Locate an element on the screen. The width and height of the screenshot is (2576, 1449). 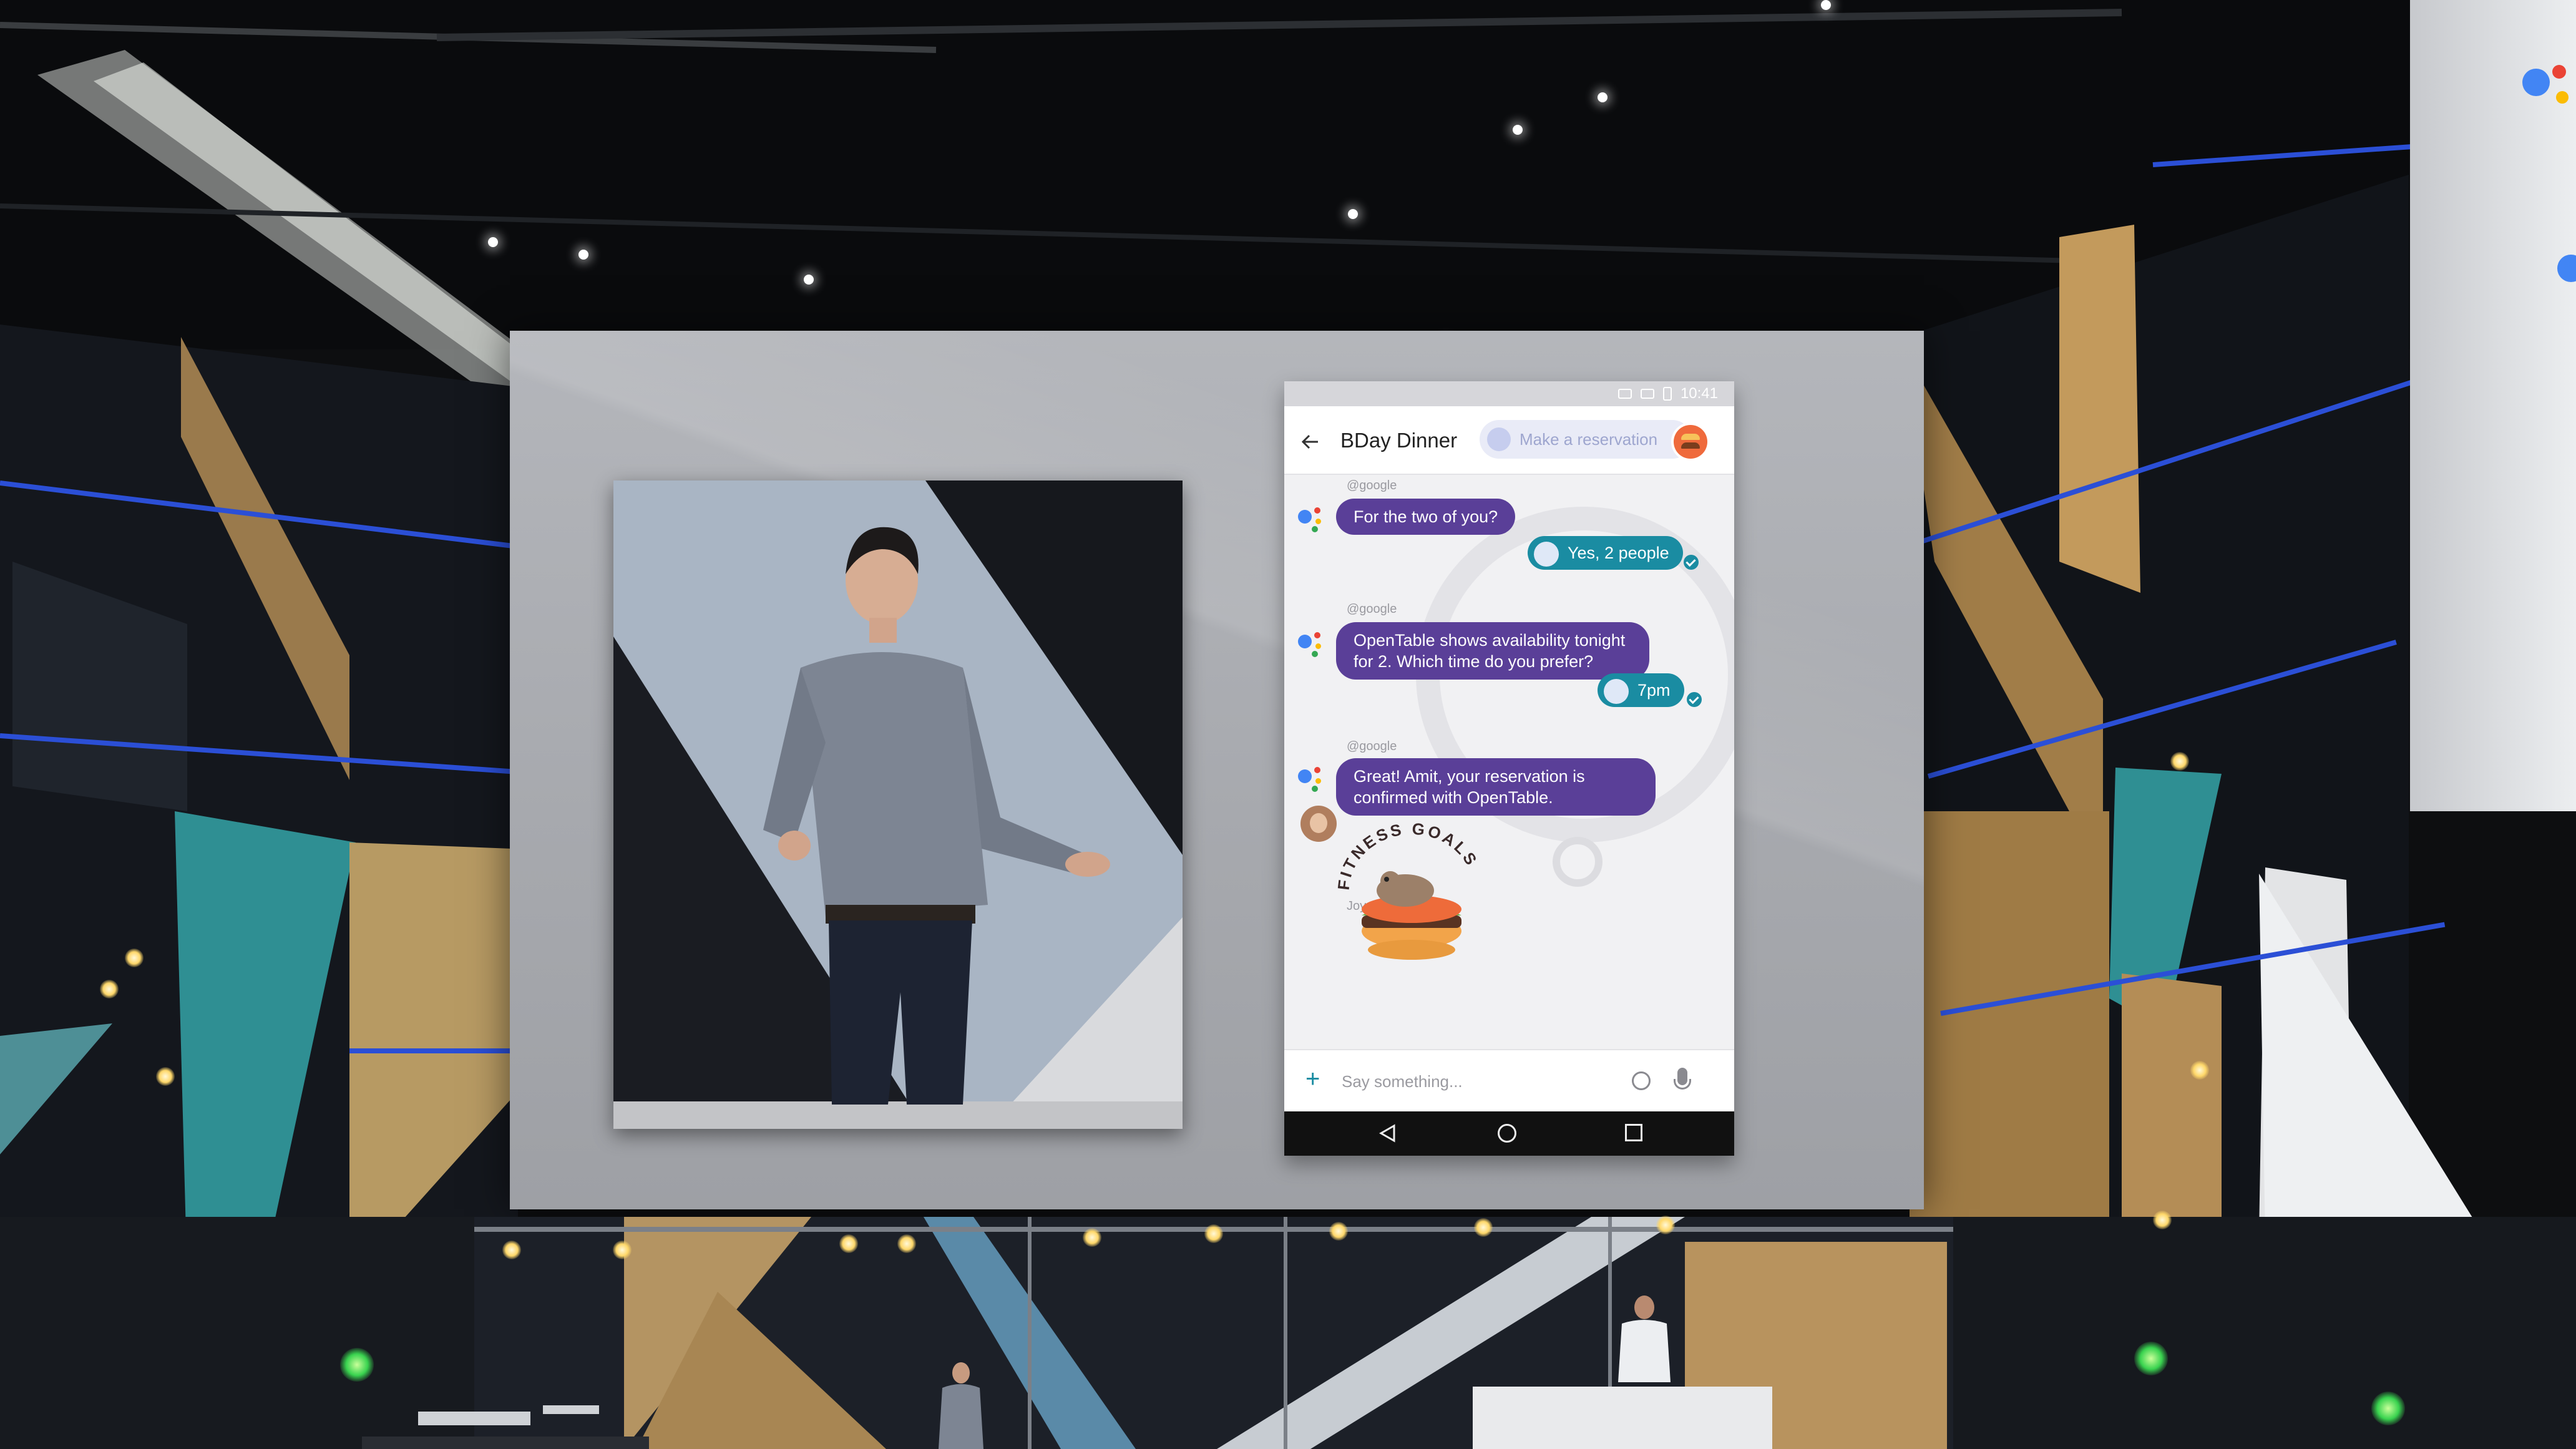
presenter-video-feed is located at coordinates (898, 805).